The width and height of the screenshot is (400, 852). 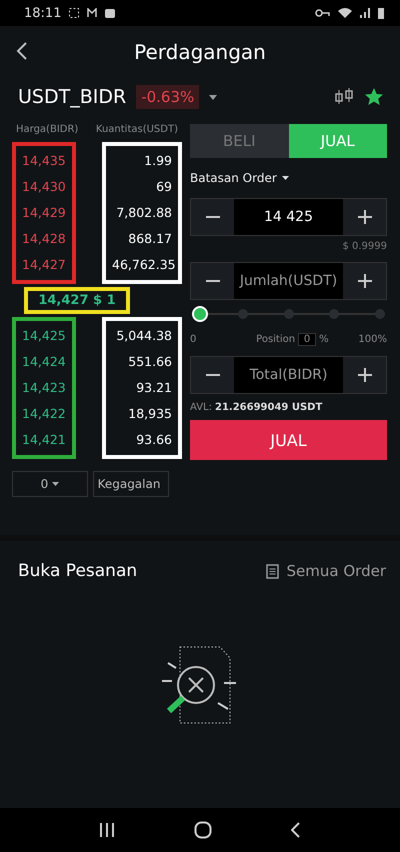 What do you see at coordinates (381, 13) in the screenshot?
I see `battery-icon` at bounding box center [381, 13].